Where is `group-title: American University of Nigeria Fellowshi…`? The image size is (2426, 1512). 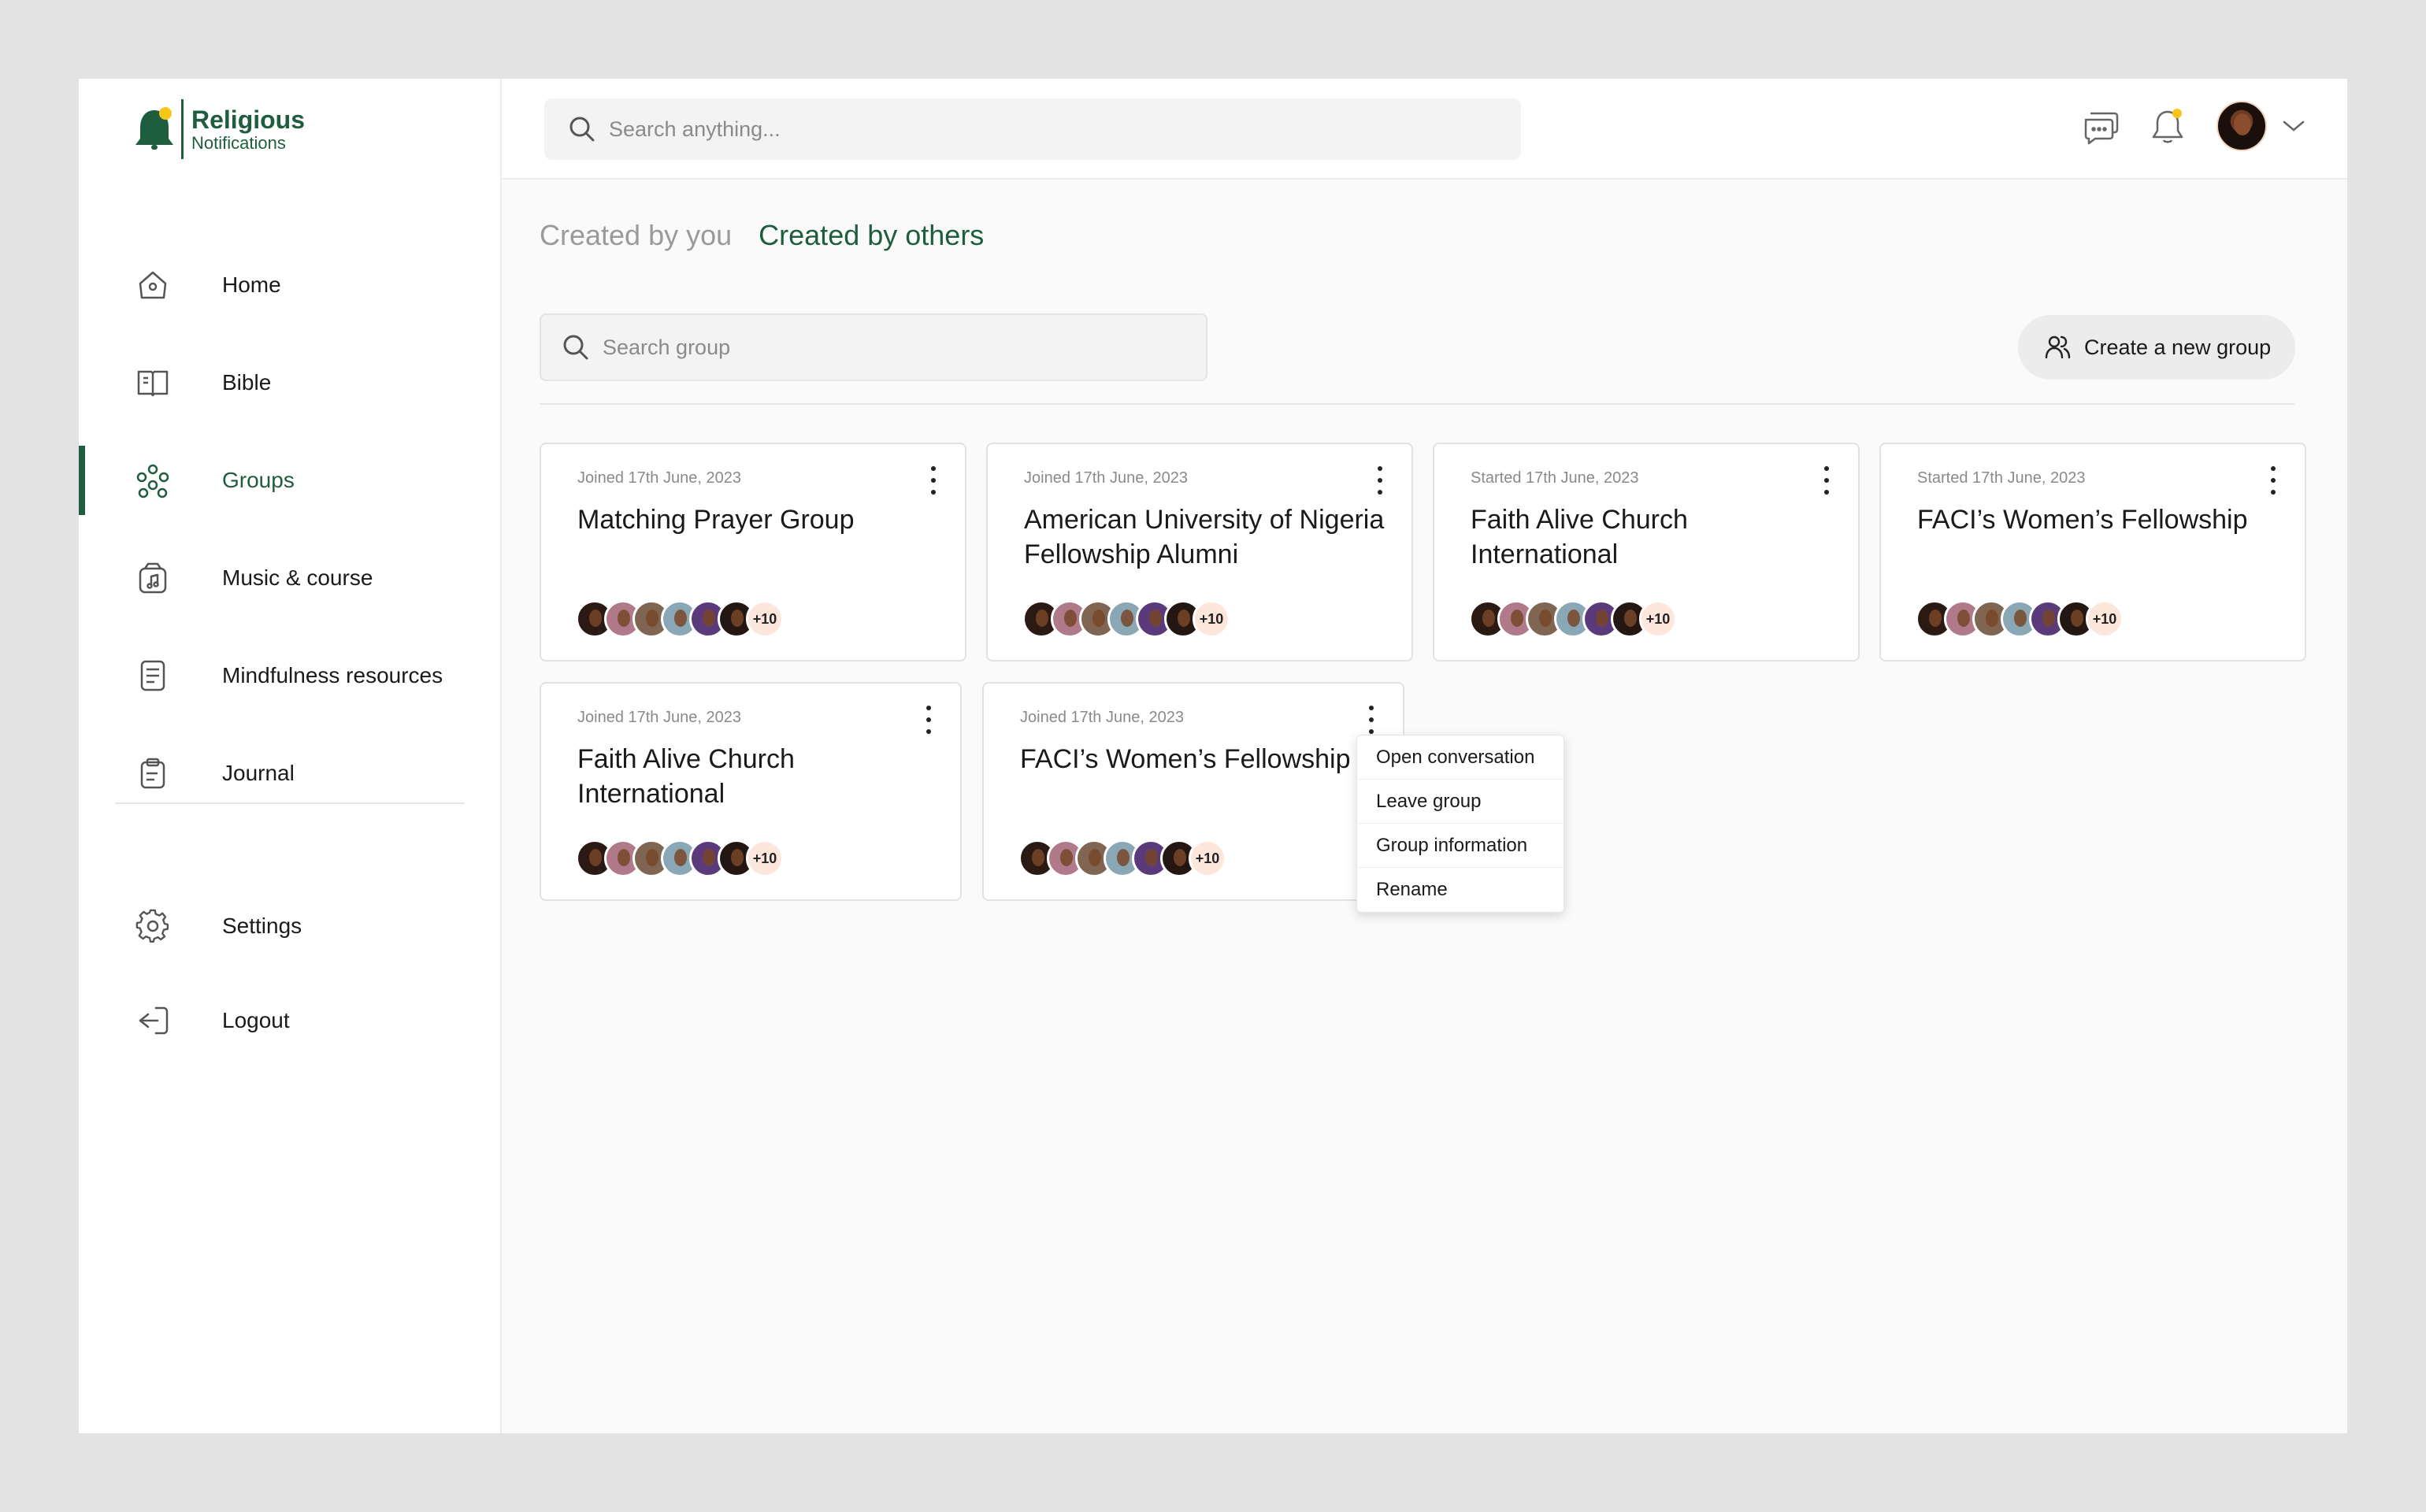
group-title: American University of Nigeria Fellowshi… is located at coordinates (1204, 537).